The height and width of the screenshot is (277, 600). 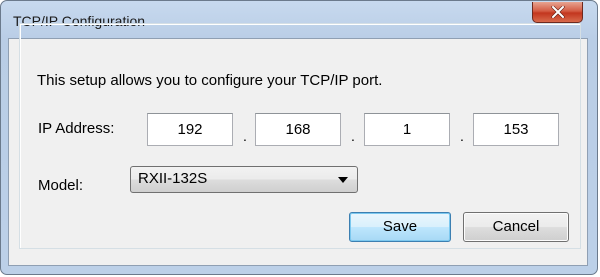 What do you see at coordinates (298, 129) in the screenshot?
I see `ip-octet-2-field` at bounding box center [298, 129].